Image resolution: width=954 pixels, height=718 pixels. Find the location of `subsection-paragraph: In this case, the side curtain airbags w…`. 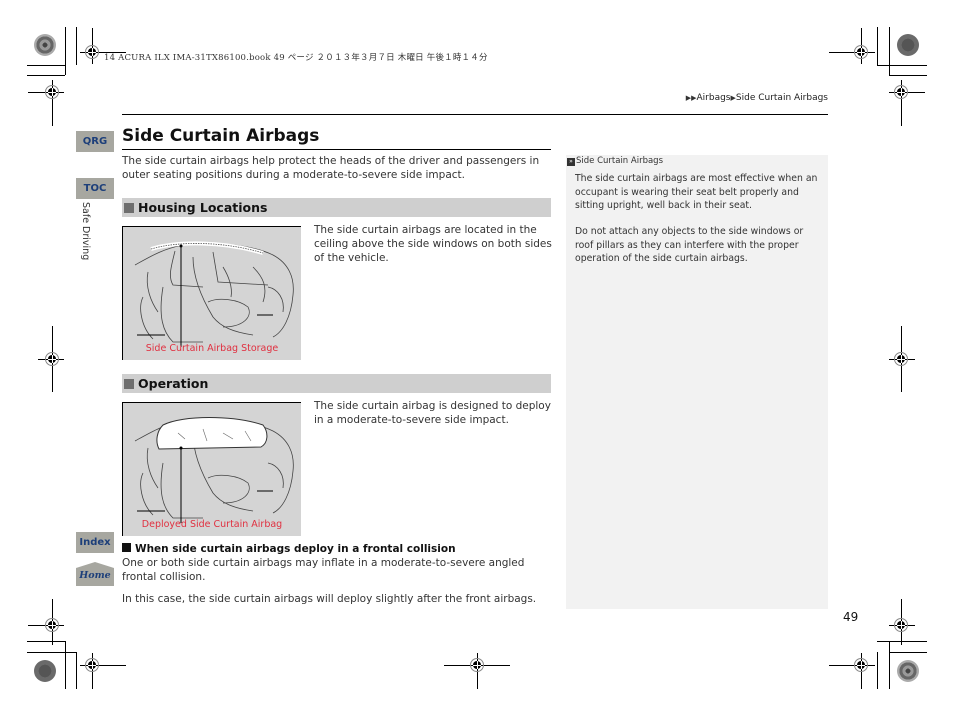

subsection-paragraph: In this case, the side curtain airbags w… is located at coordinates (329, 599).